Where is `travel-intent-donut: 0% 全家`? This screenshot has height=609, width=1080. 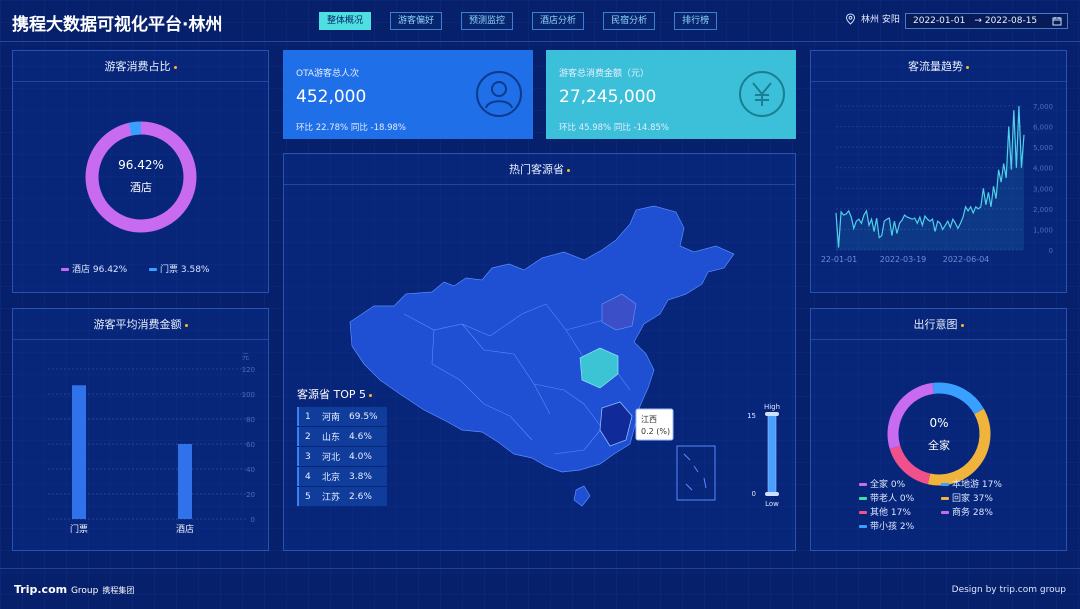 travel-intent-donut: 0% 全家 is located at coordinates (939, 434).